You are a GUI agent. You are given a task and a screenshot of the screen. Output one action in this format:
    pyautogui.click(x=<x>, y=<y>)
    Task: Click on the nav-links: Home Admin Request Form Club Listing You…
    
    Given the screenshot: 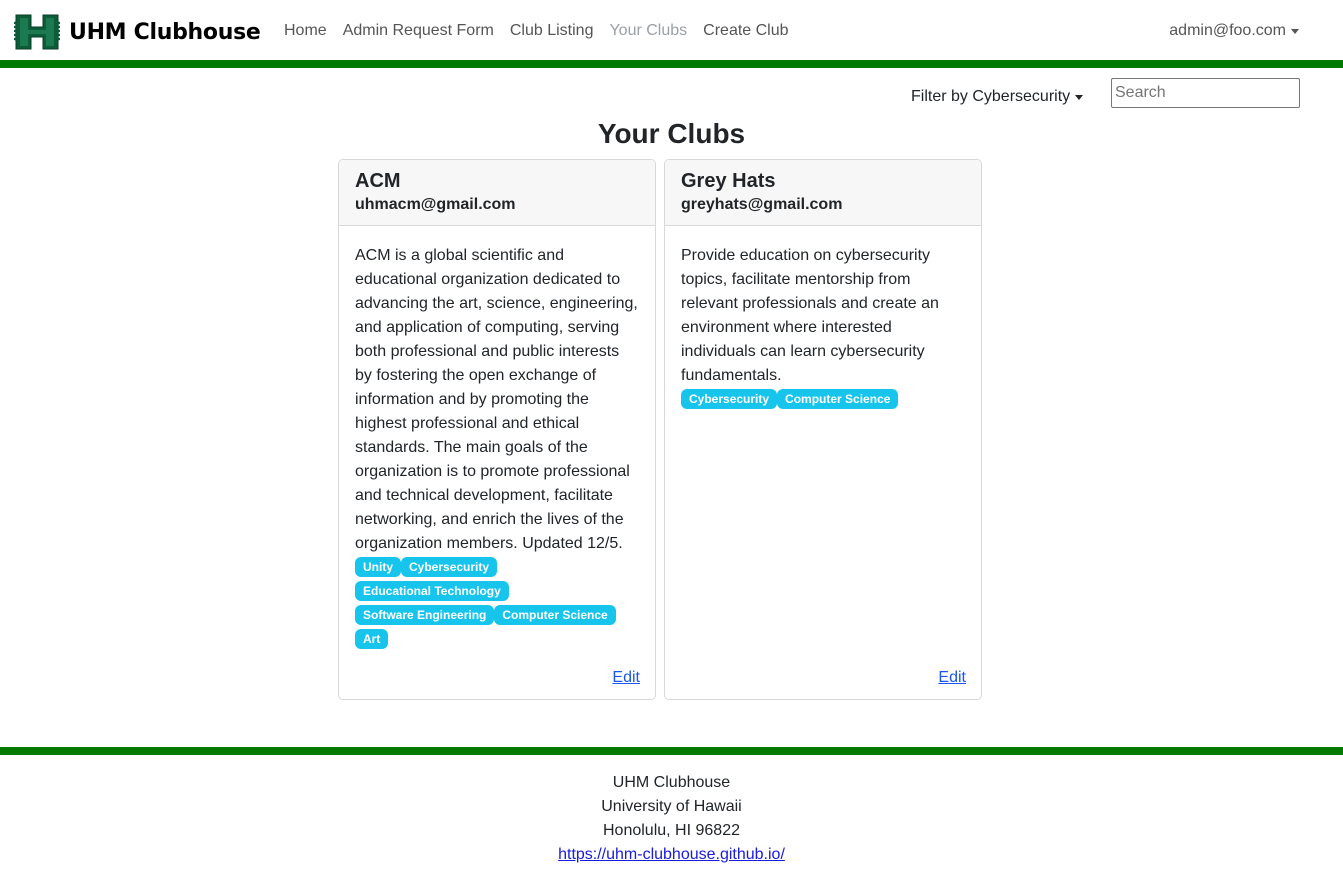 What is the action you would take?
    pyautogui.click(x=536, y=31)
    